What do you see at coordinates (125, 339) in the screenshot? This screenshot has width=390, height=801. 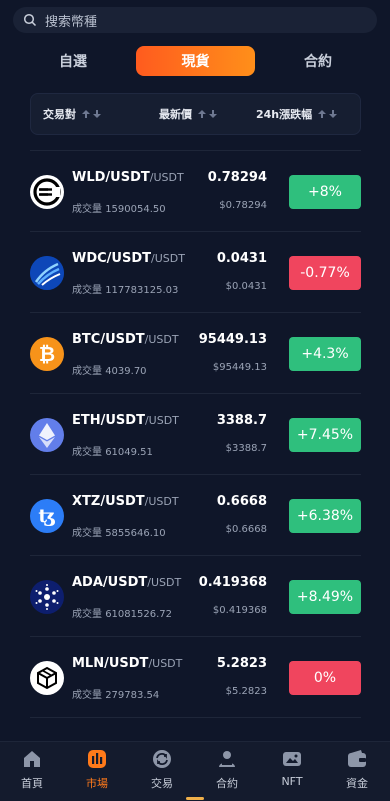 I see `pair-name: BTC/USDT/USDT` at bounding box center [125, 339].